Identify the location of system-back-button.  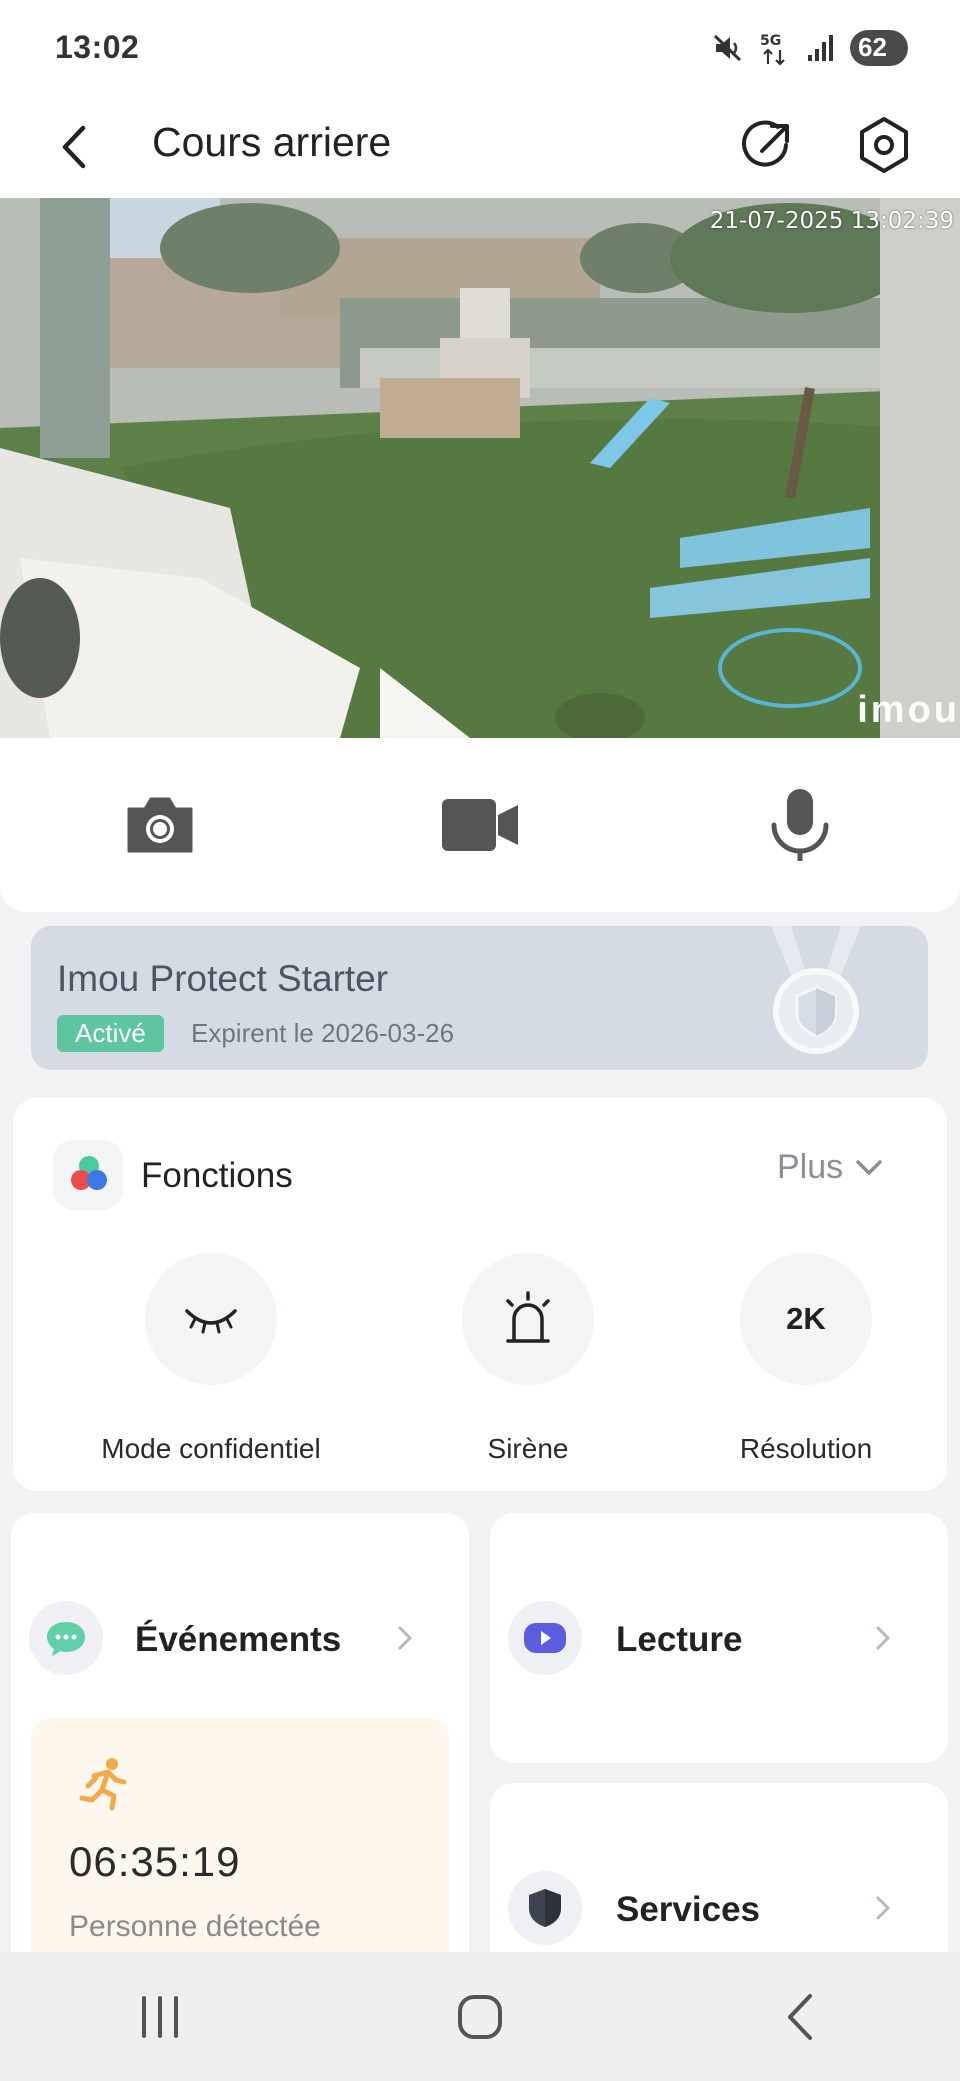
(800, 2017).